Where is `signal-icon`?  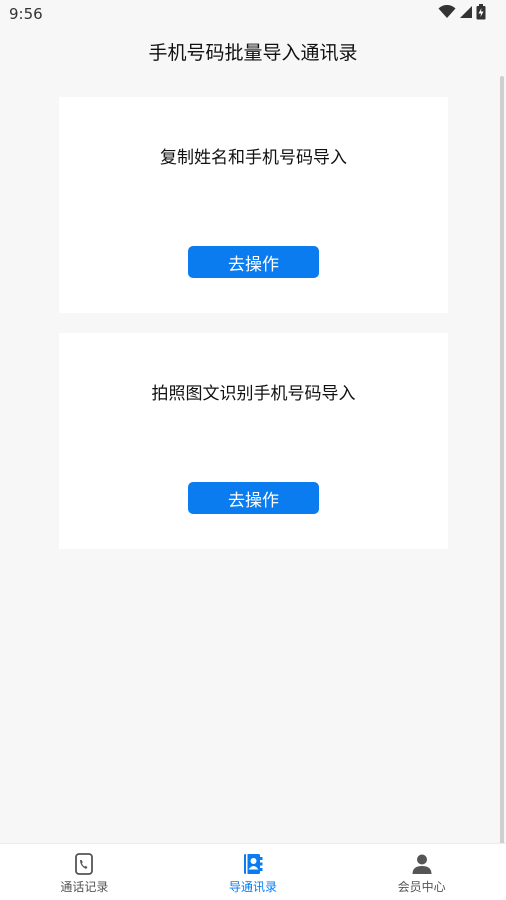
signal-icon is located at coordinates (466, 12).